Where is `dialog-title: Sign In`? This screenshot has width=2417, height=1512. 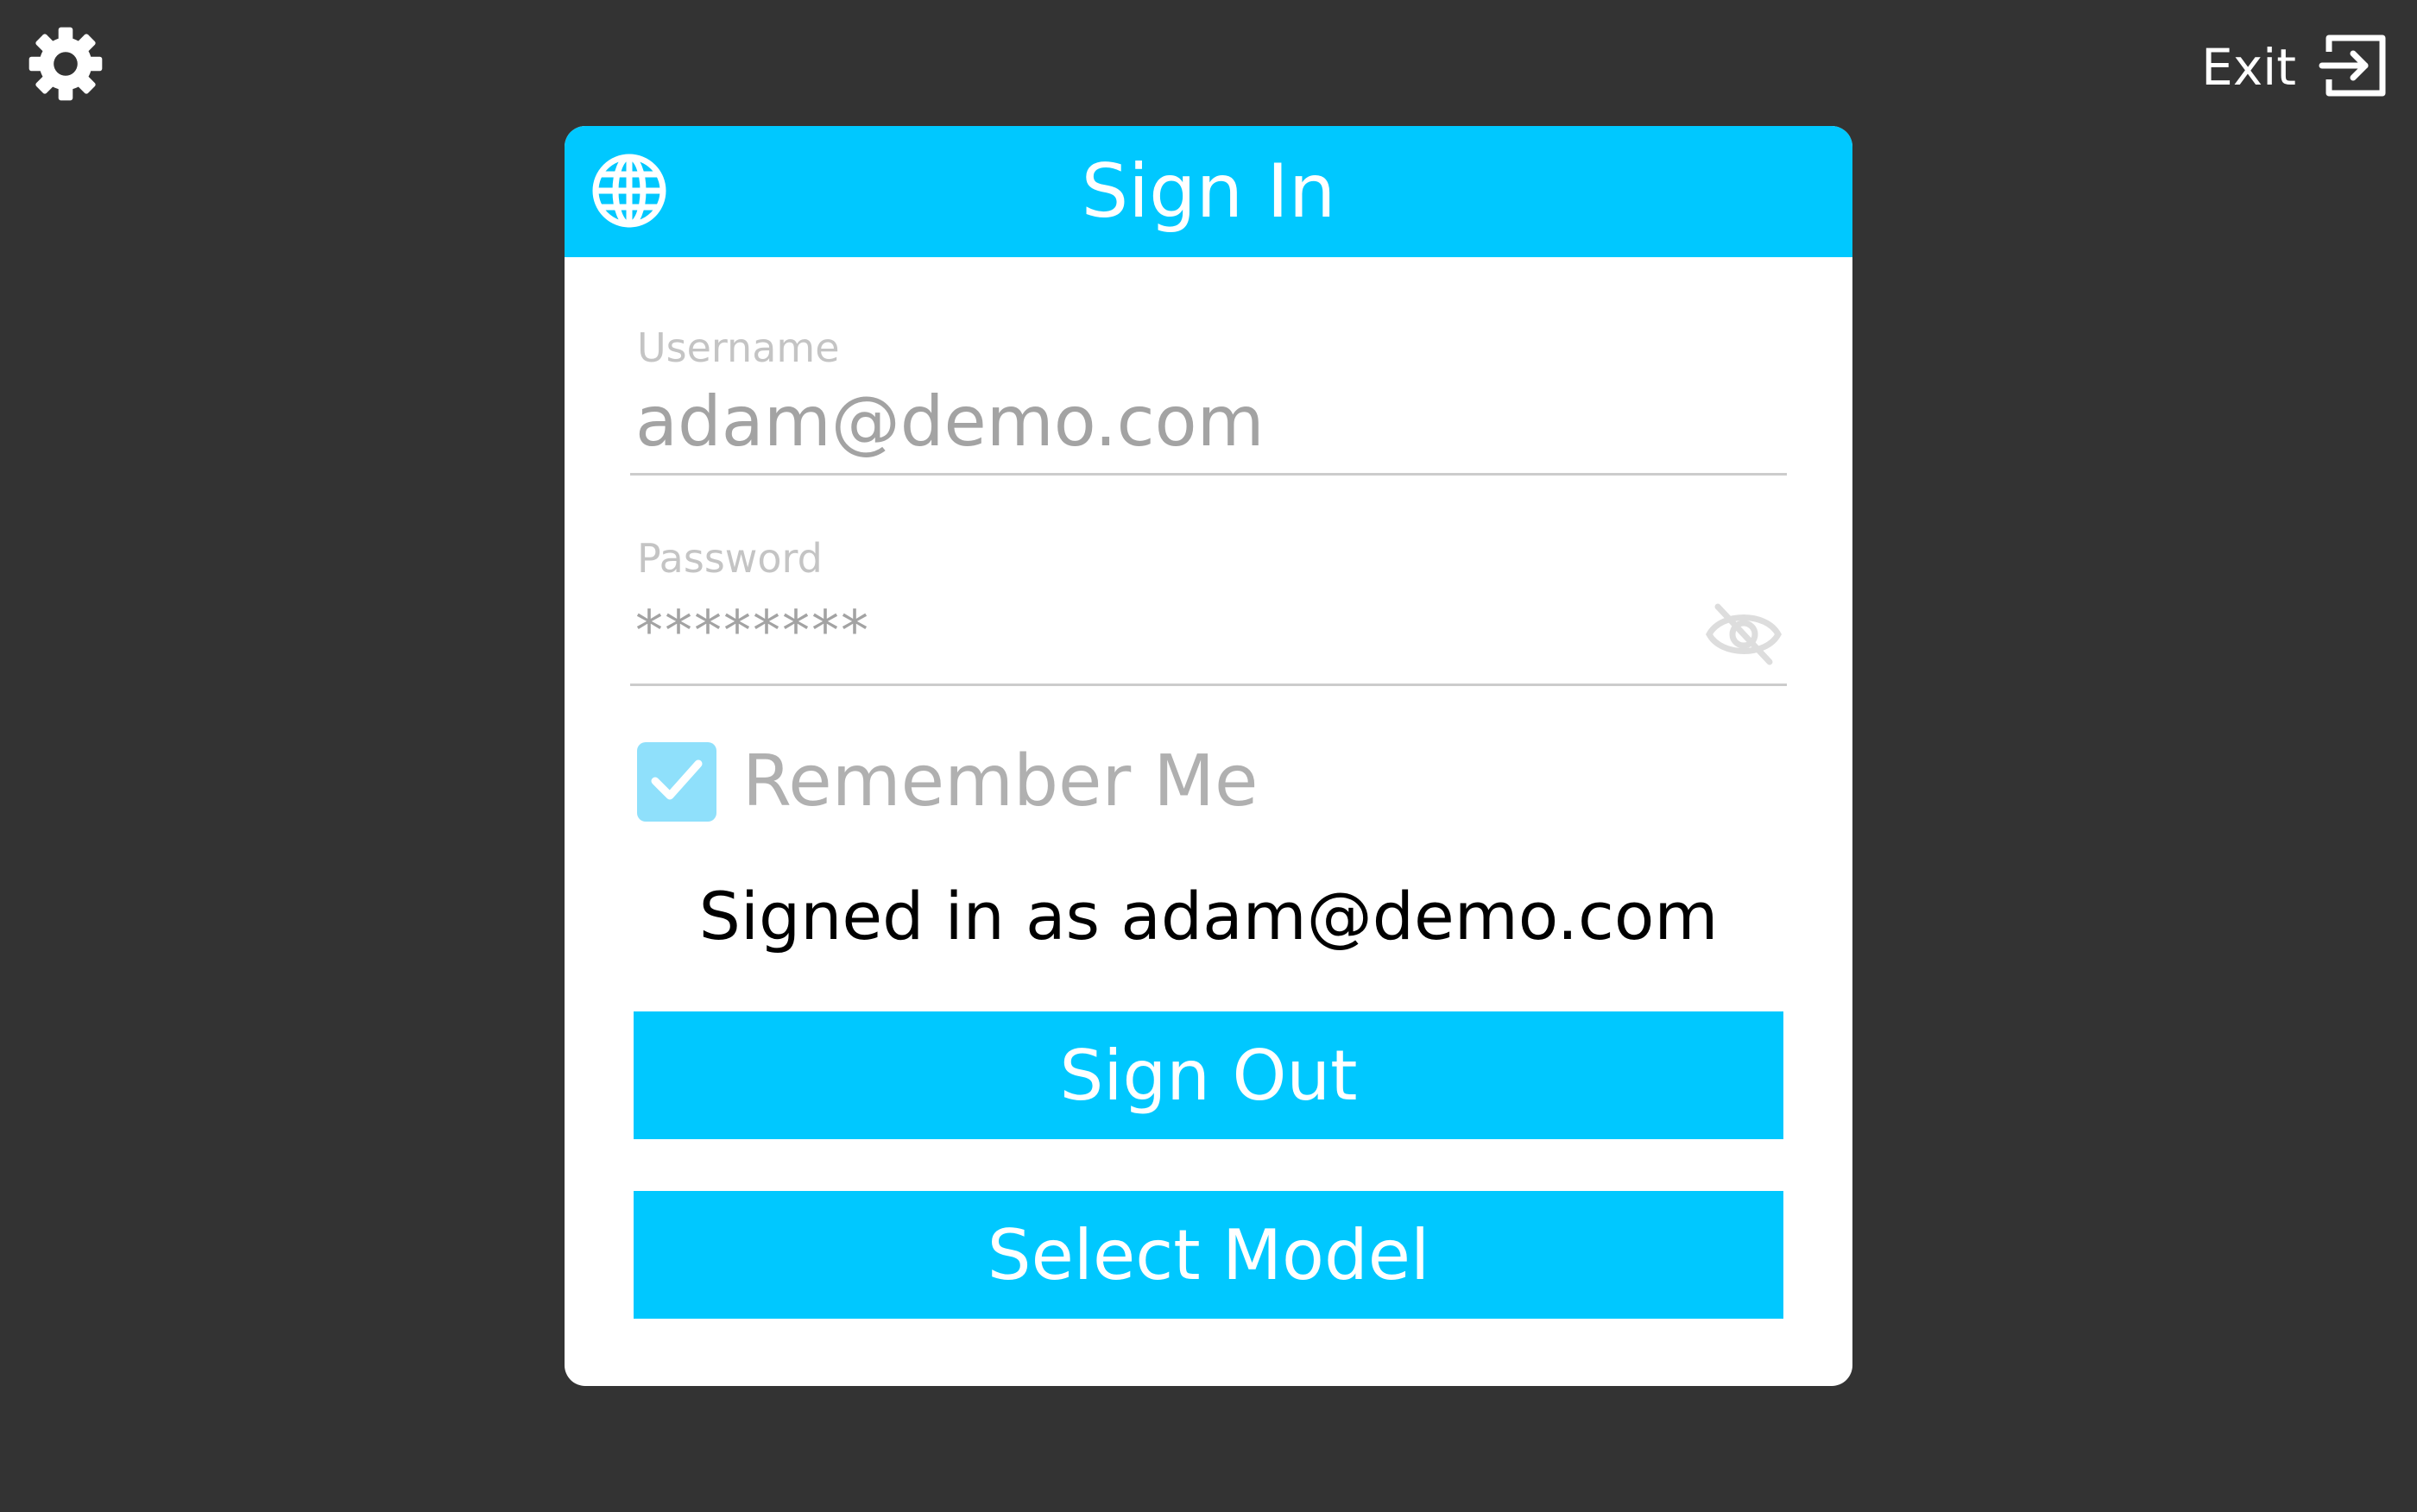
dialog-title: Sign In is located at coordinates (1208, 192).